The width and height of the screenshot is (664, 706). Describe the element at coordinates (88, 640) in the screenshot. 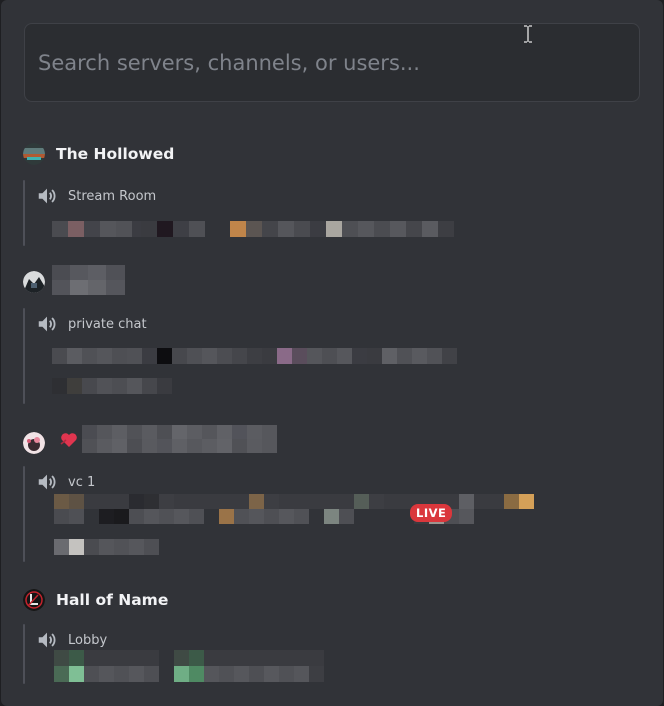

I see `channel-name: Lobby` at that location.